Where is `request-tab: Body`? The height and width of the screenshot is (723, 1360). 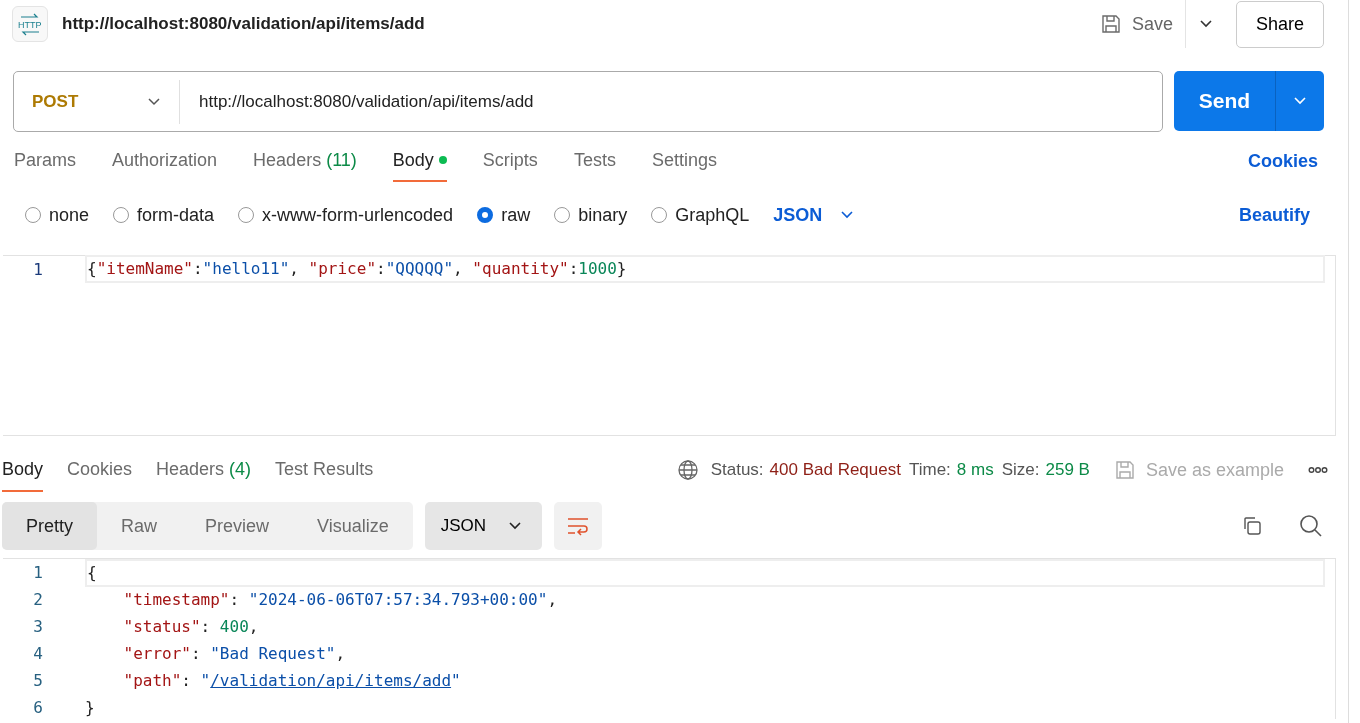
request-tab: Body is located at coordinates (419, 161).